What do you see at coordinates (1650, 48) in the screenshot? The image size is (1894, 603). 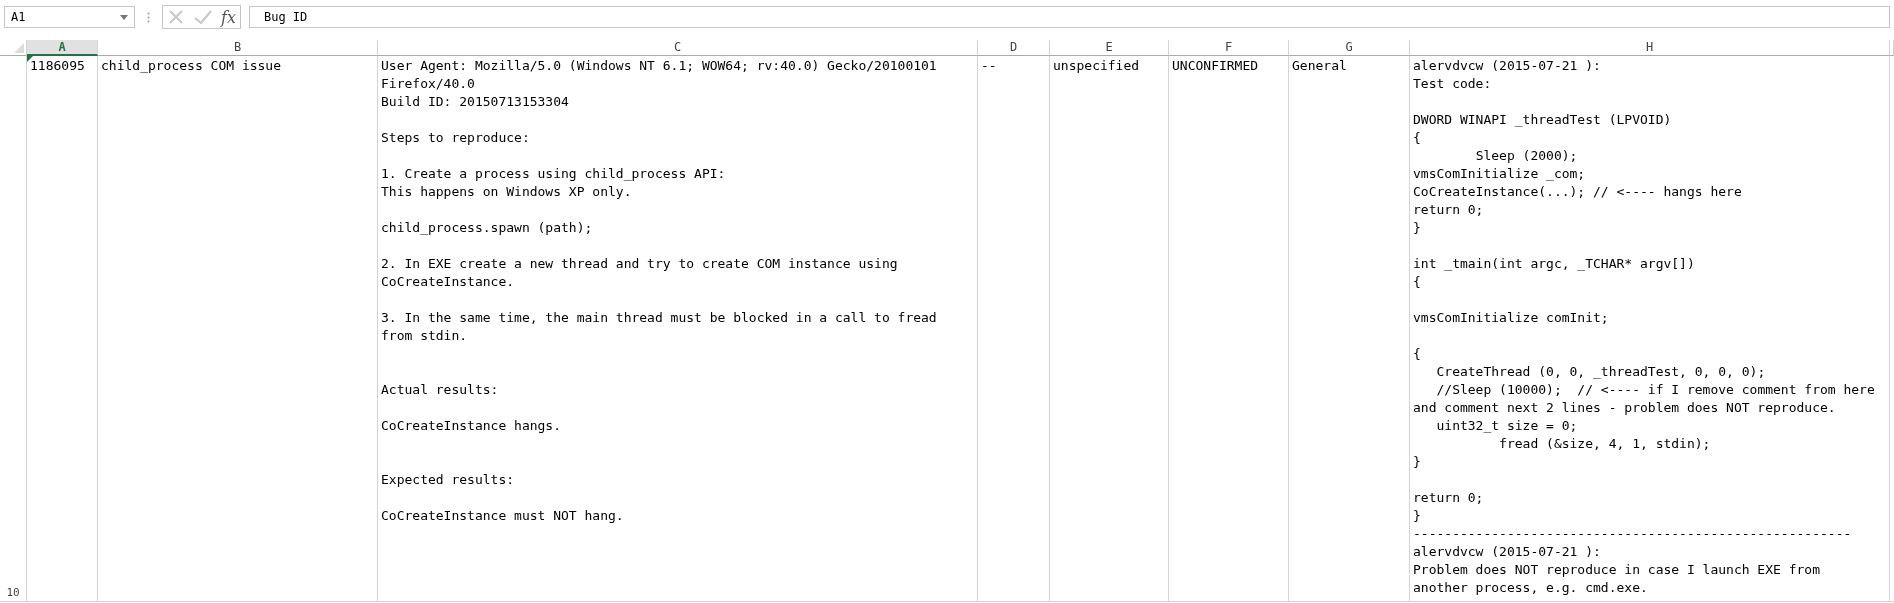 I see `column-header: H` at bounding box center [1650, 48].